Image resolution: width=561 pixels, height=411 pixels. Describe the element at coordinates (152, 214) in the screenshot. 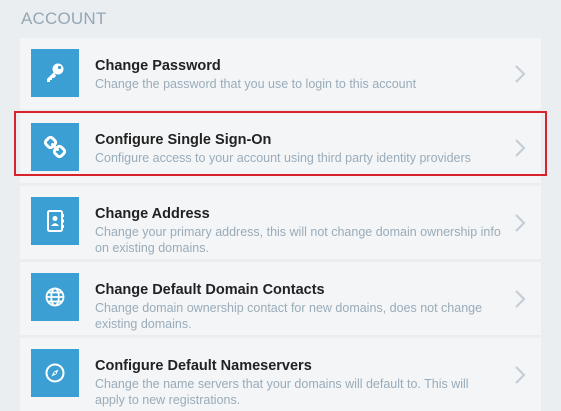

I see `item-title: Change Address` at that location.